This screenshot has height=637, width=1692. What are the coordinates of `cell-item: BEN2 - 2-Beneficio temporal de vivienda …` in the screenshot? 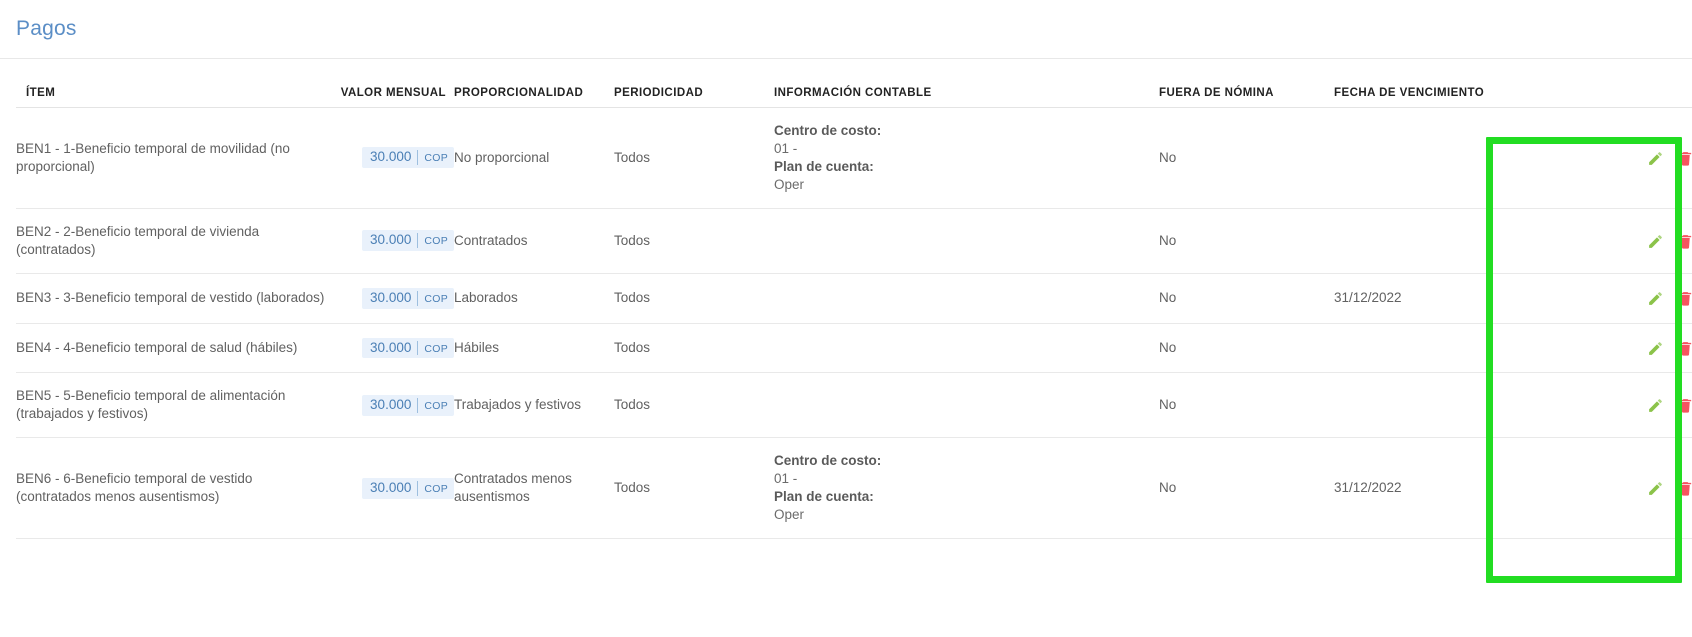 It's located at (138, 240).